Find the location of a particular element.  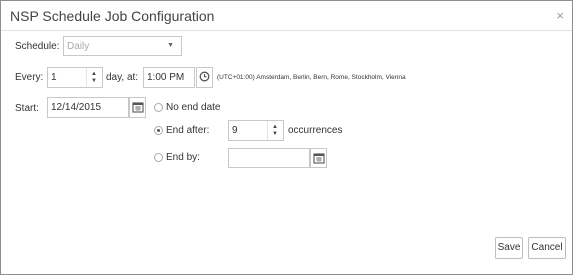

end-by-date-input is located at coordinates (269, 158).